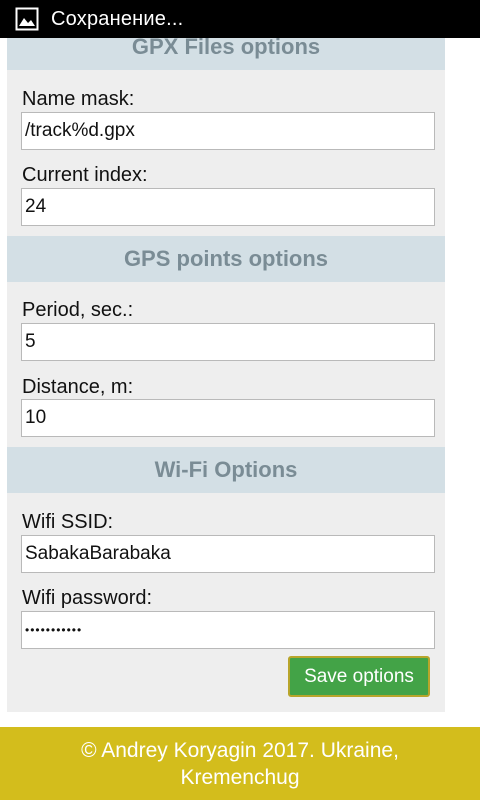 Image resolution: width=480 pixels, height=800 pixels. I want to click on image-icon, so click(27, 19).